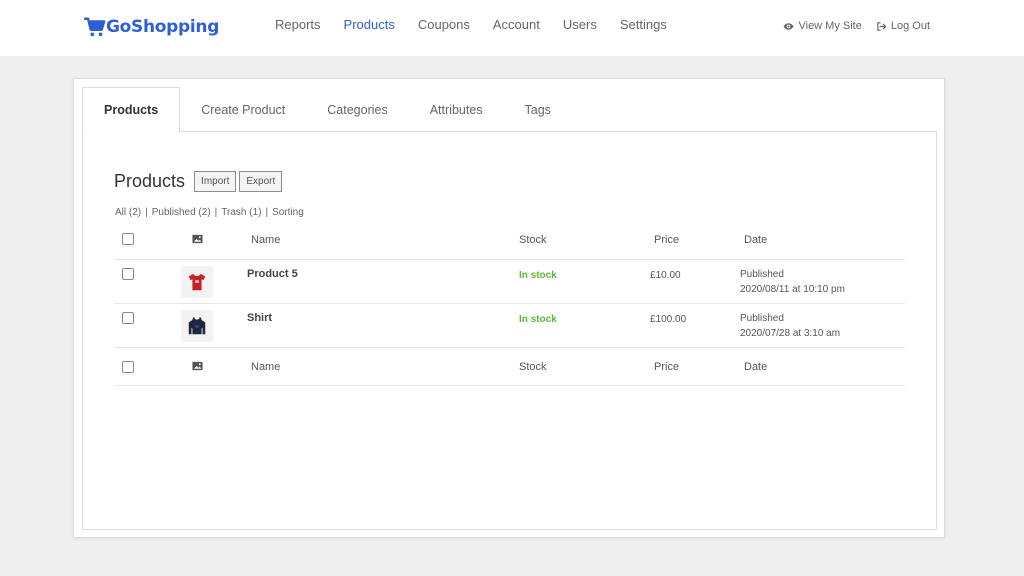  What do you see at coordinates (215, 181) in the screenshot?
I see `import-button: Import` at bounding box center [215, 181].